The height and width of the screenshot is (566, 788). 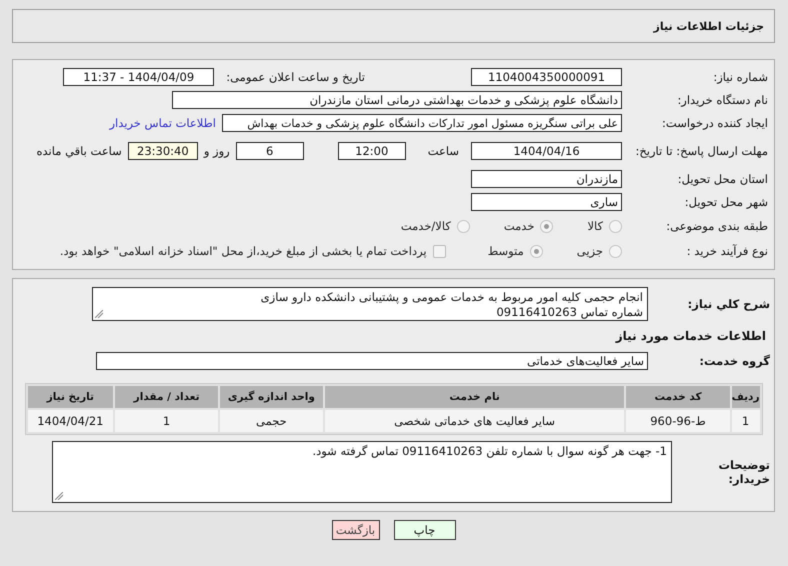 What do you see at coordinates (519, 226) in the screenshot?
I see `radio-label: خدمت` at bounding box center [519, 226].